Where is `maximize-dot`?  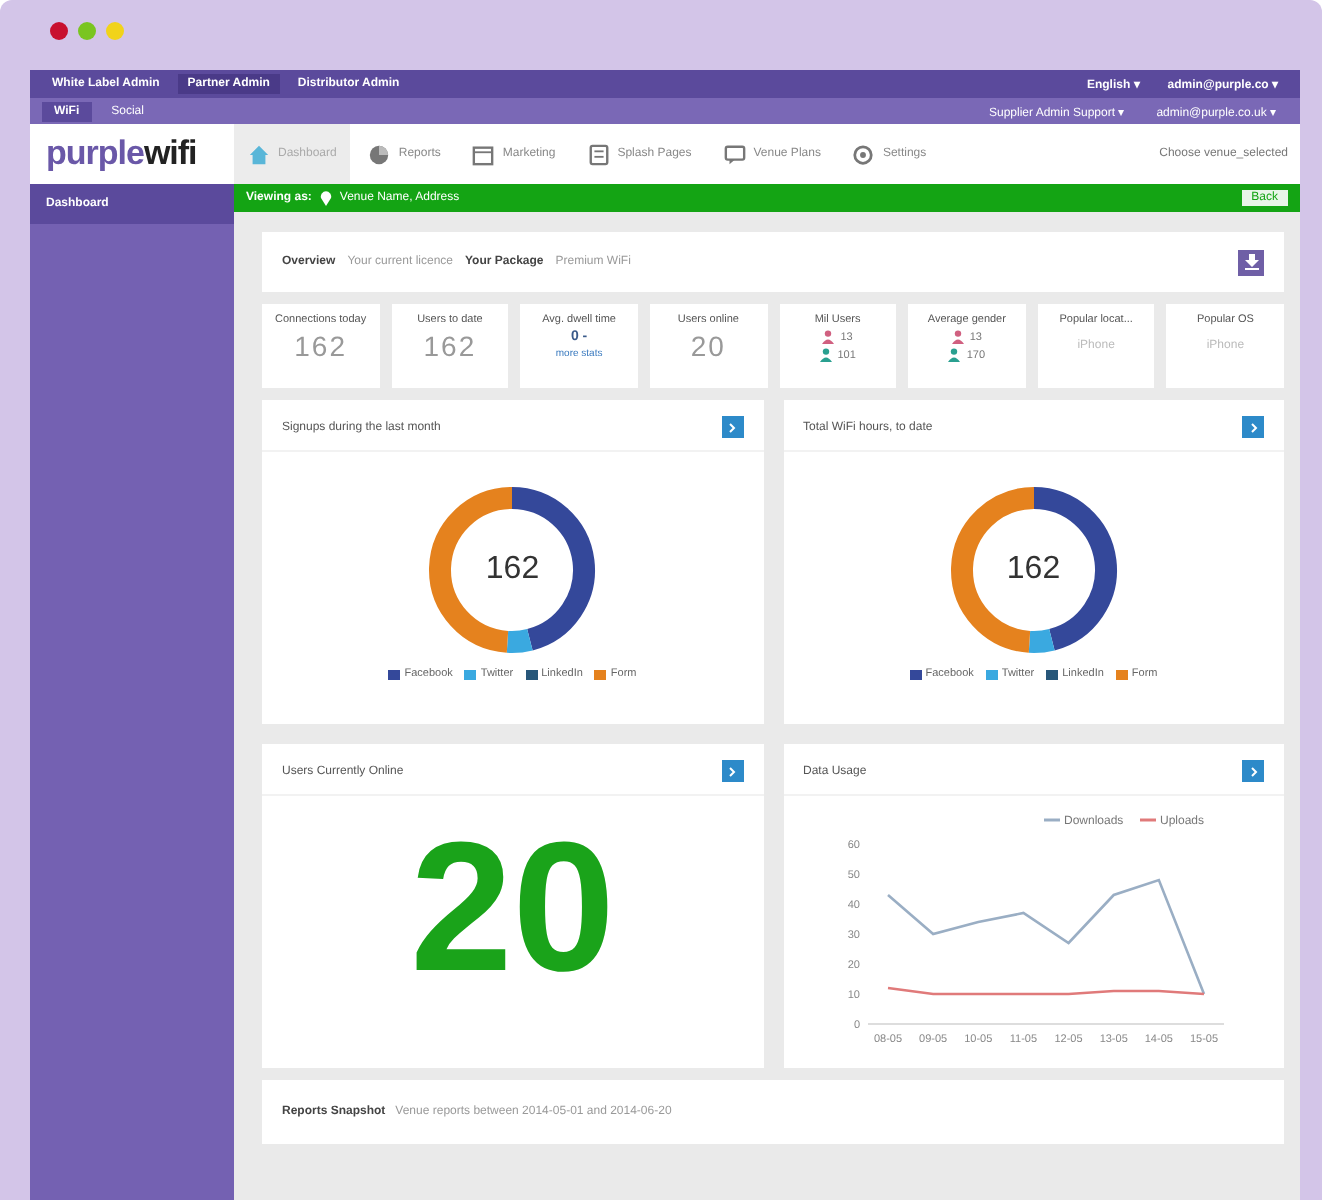
maximize-dot is located at coordinates (87, 31).